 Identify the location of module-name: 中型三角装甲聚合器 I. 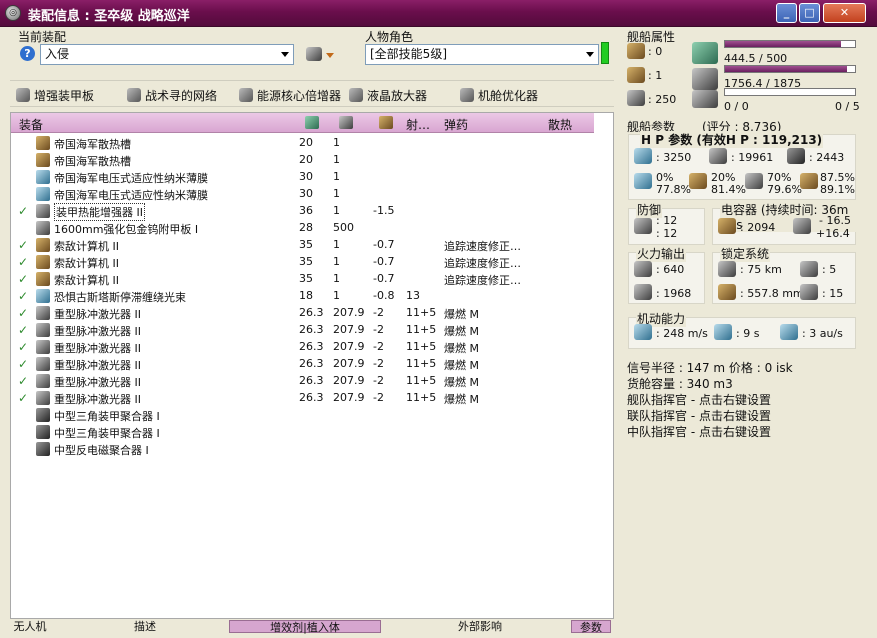
(107, 416).